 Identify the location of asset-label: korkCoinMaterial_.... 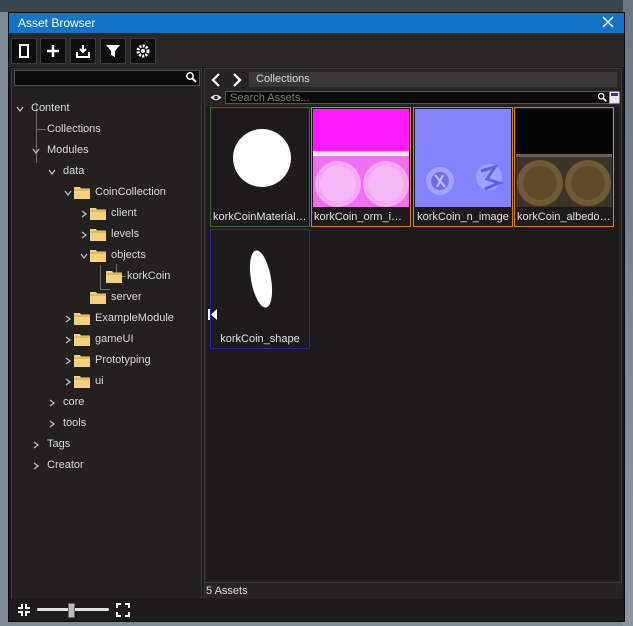
(261, 217).